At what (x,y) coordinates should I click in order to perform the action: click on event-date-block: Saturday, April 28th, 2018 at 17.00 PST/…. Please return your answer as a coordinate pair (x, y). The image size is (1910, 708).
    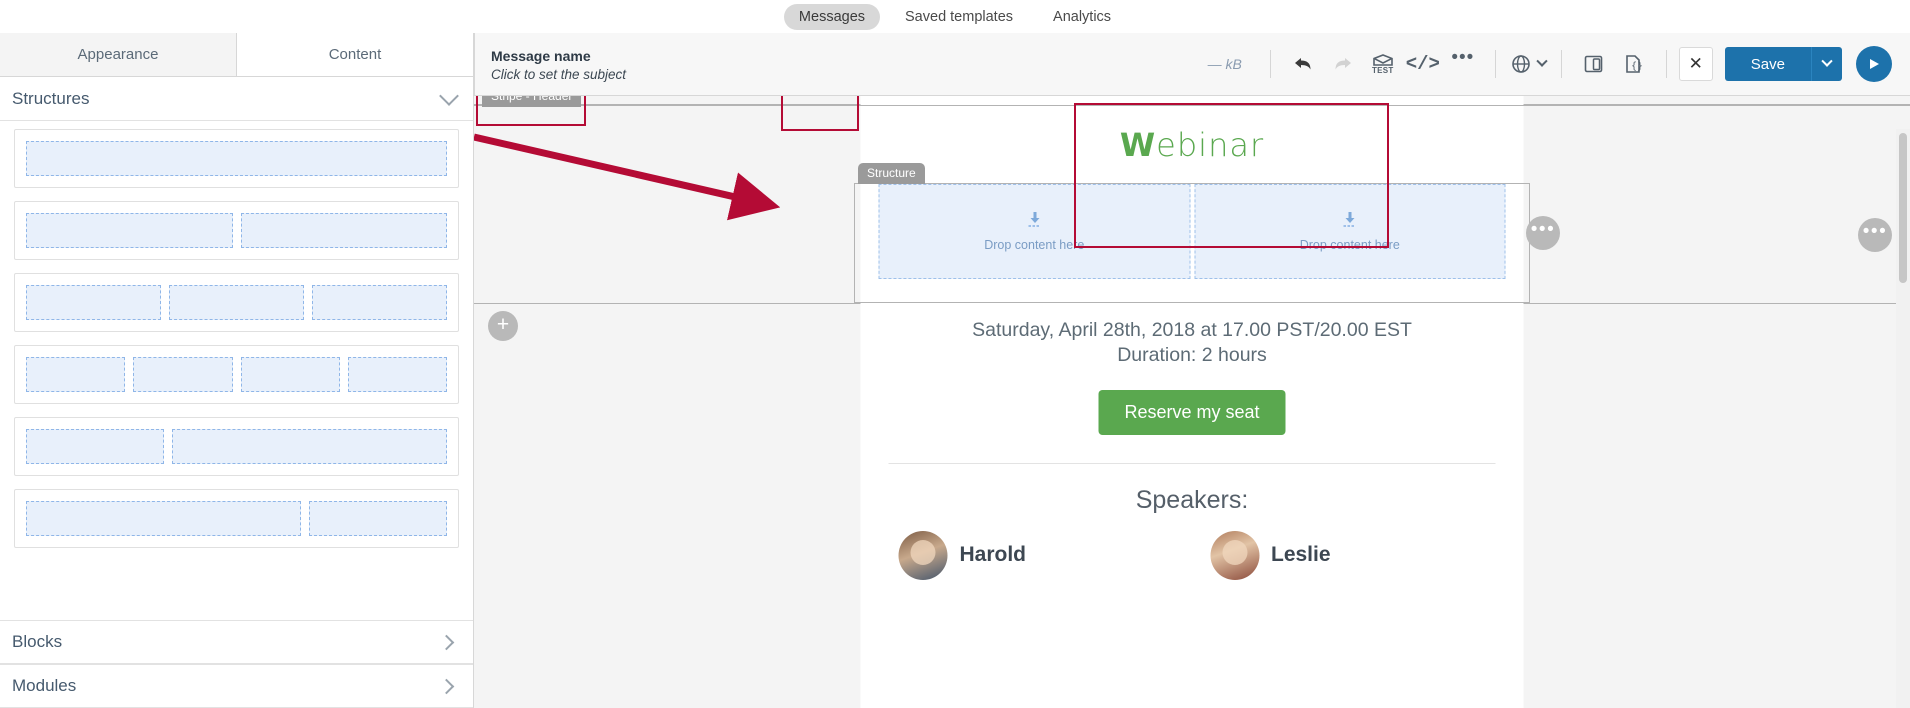
    Looking at the image, I should click on (1192, 336).